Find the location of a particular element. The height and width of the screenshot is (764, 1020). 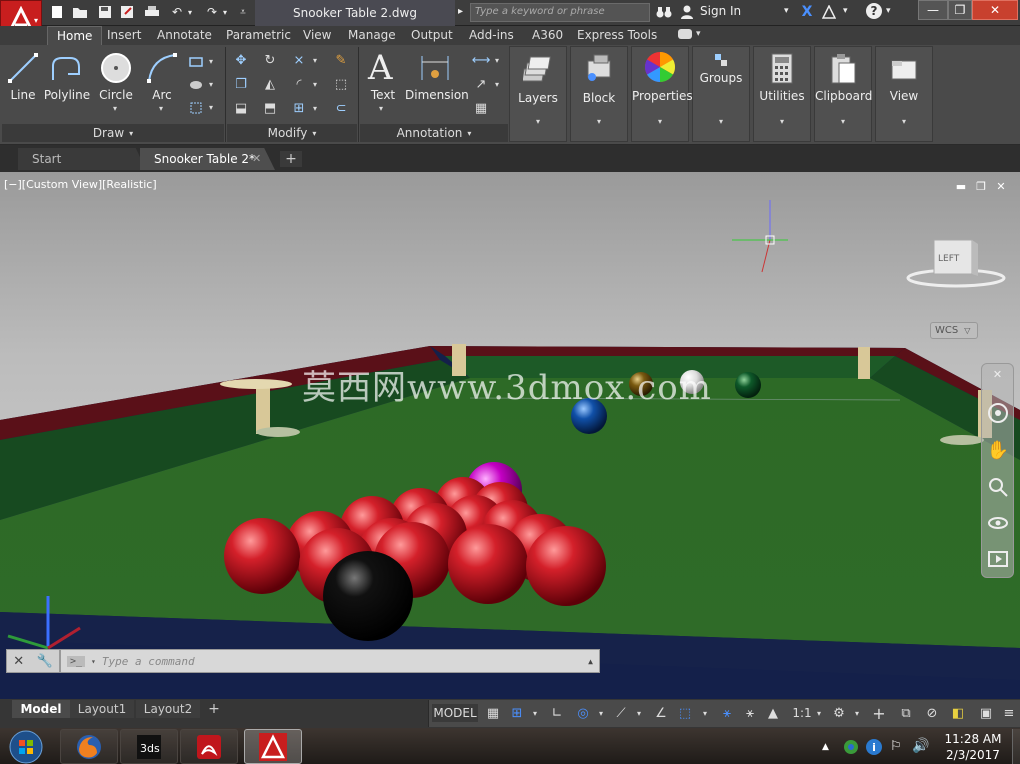

polyline-tool-label: Polyline is located at coordinates (67, 95).